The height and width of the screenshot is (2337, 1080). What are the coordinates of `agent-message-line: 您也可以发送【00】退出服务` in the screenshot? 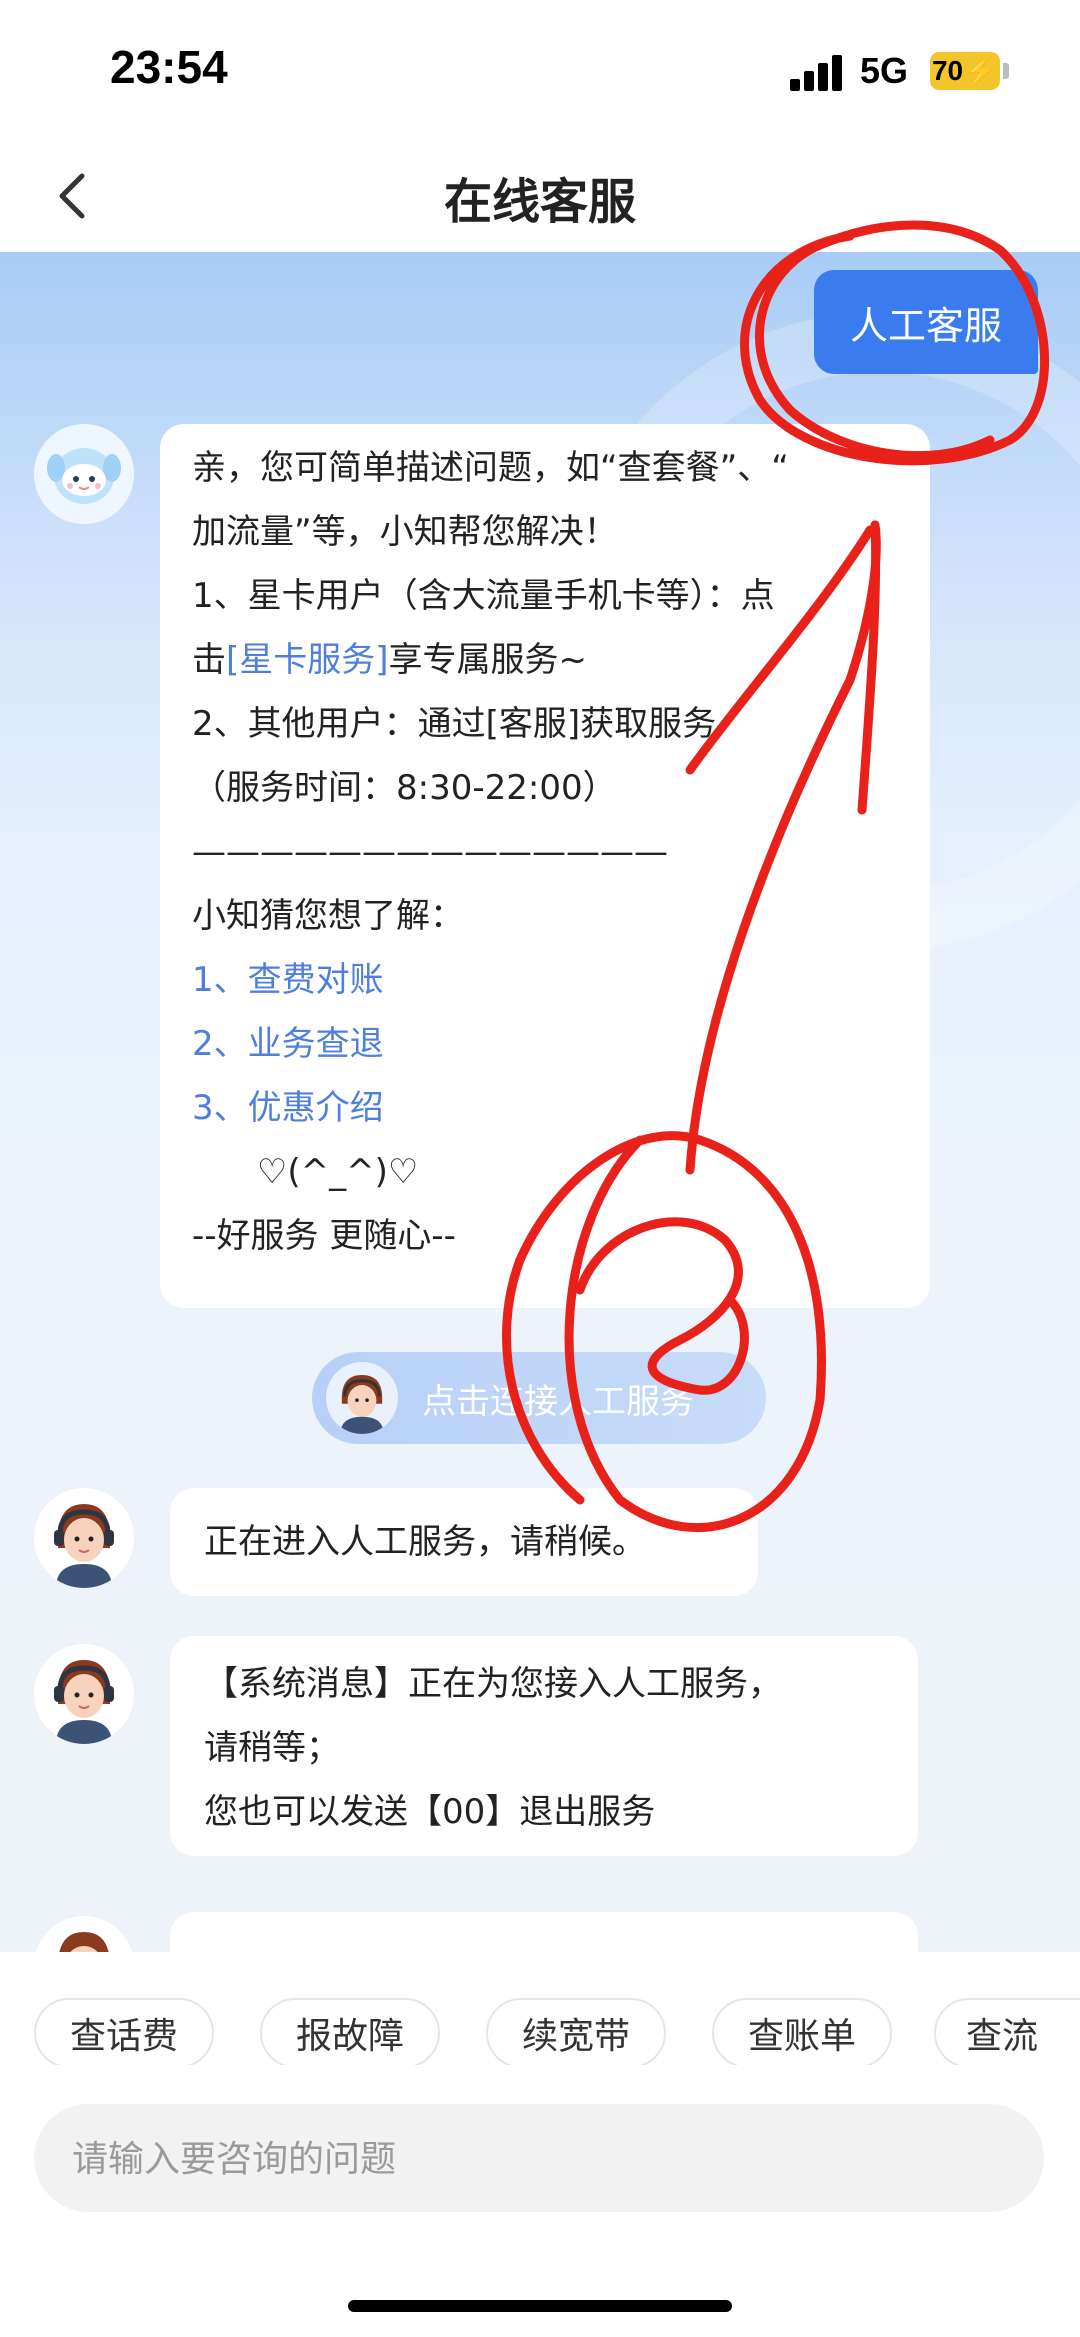 It's located at (430, 1812).